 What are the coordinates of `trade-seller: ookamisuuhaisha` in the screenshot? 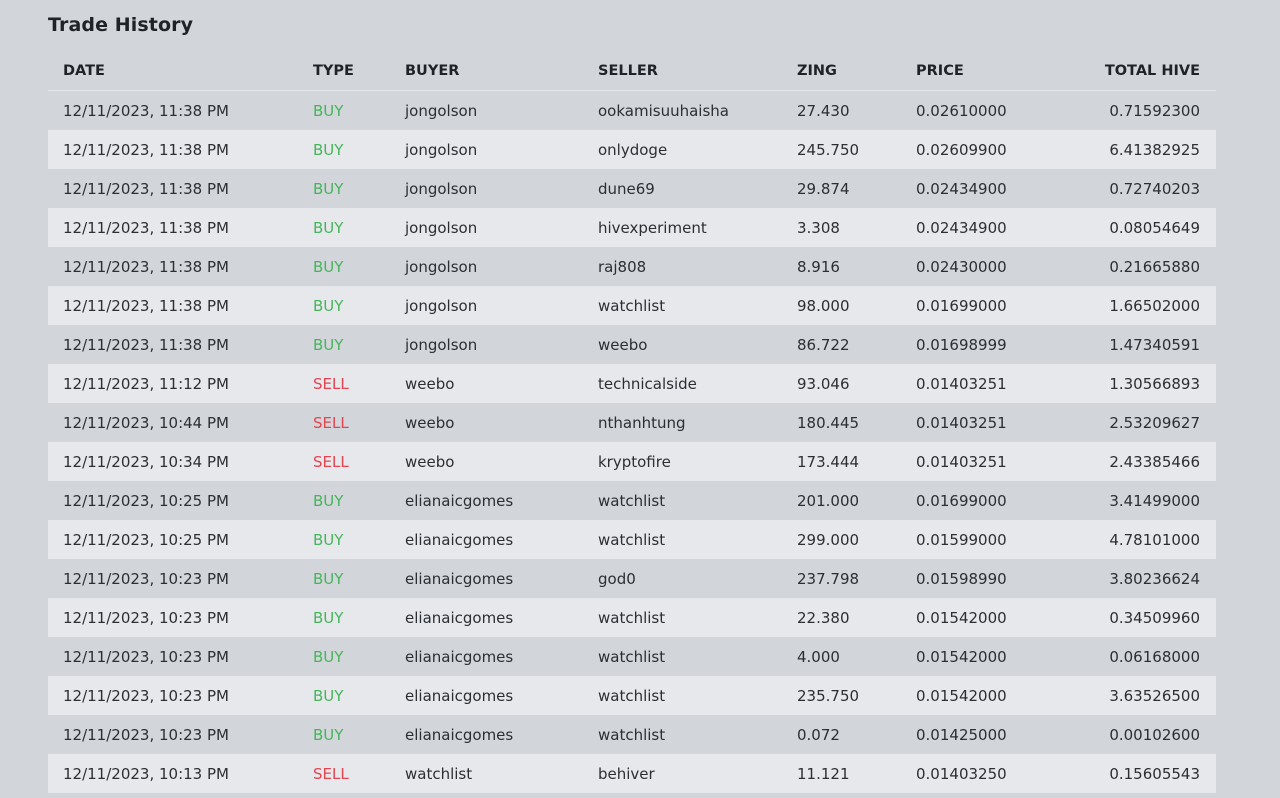 It's located at (697, 111).